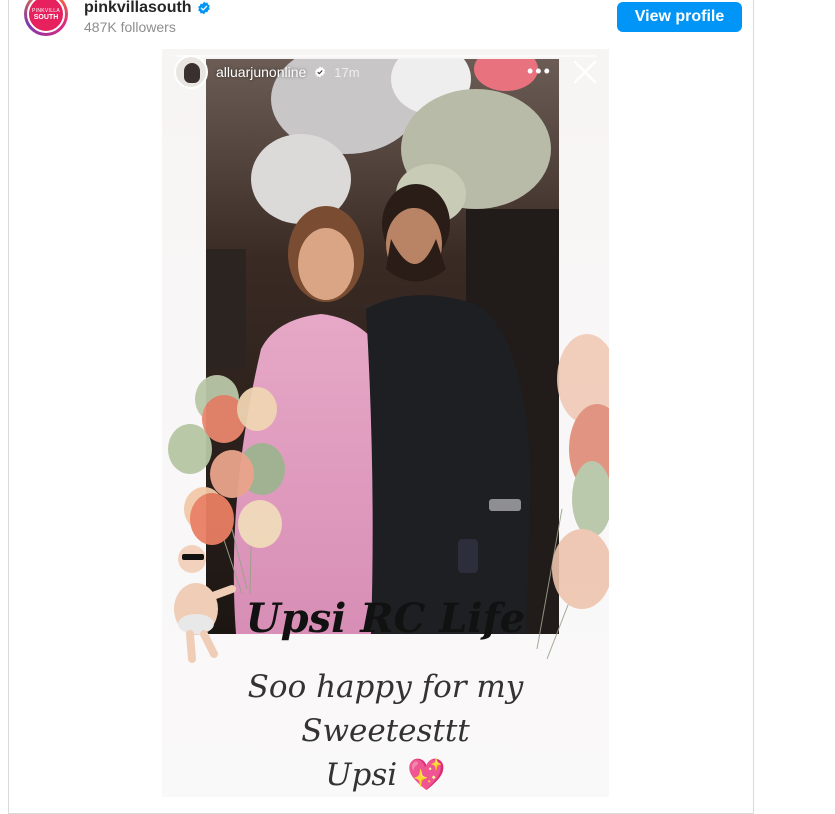 This screenshot has height=814, width=835. I want to click on profile-username: pinkvillasouth, so click(138, 8).